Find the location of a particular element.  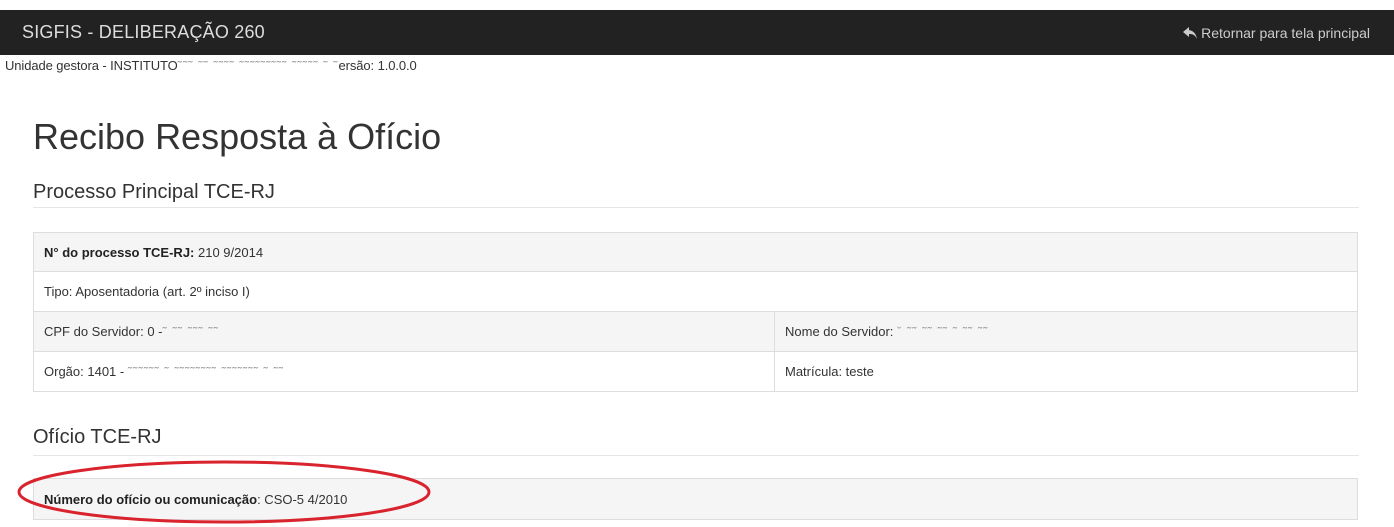

redacted-name: ˇ ˜˜ ˜˜ ˜˜ ˜ ˜˜ ˜˜ is located at coordinates (943, 331).